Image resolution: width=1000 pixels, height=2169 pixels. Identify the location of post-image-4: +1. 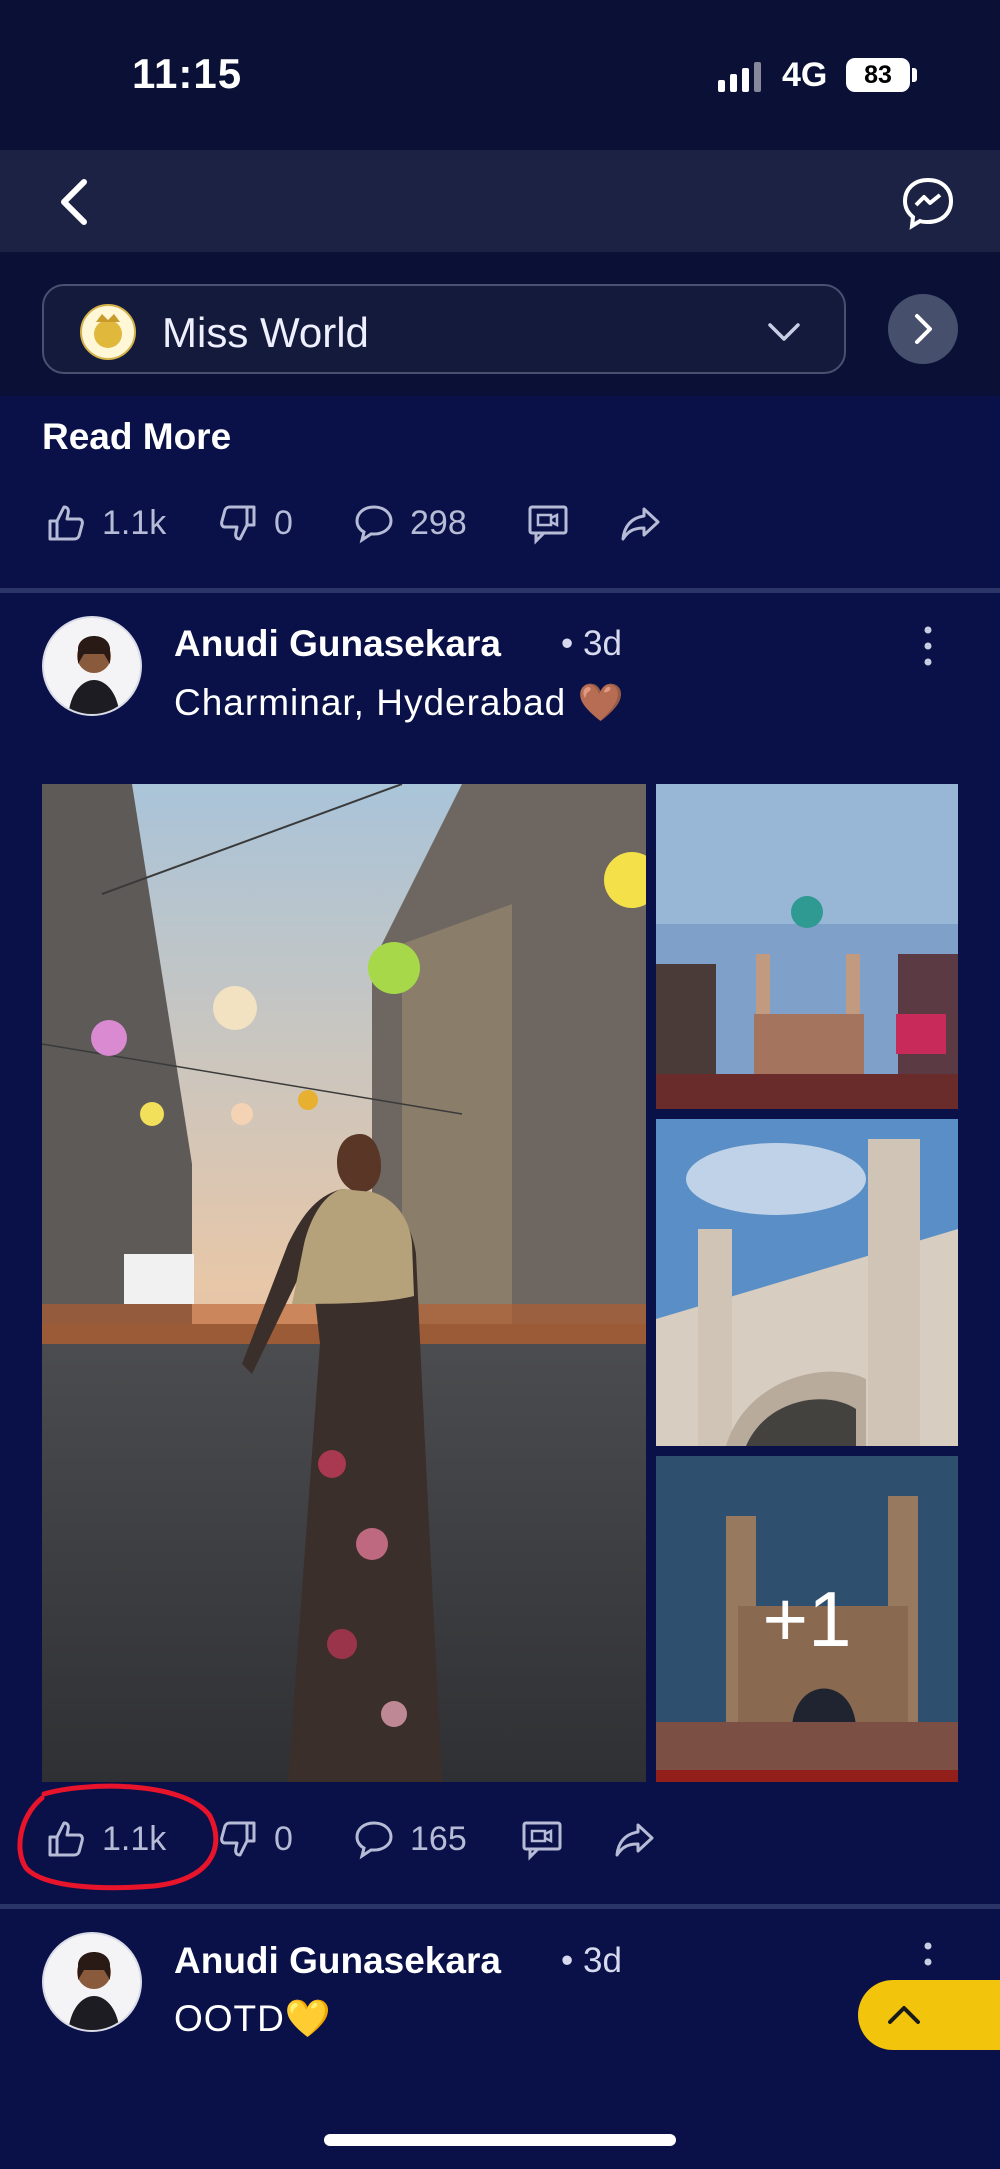
(807, 1619).